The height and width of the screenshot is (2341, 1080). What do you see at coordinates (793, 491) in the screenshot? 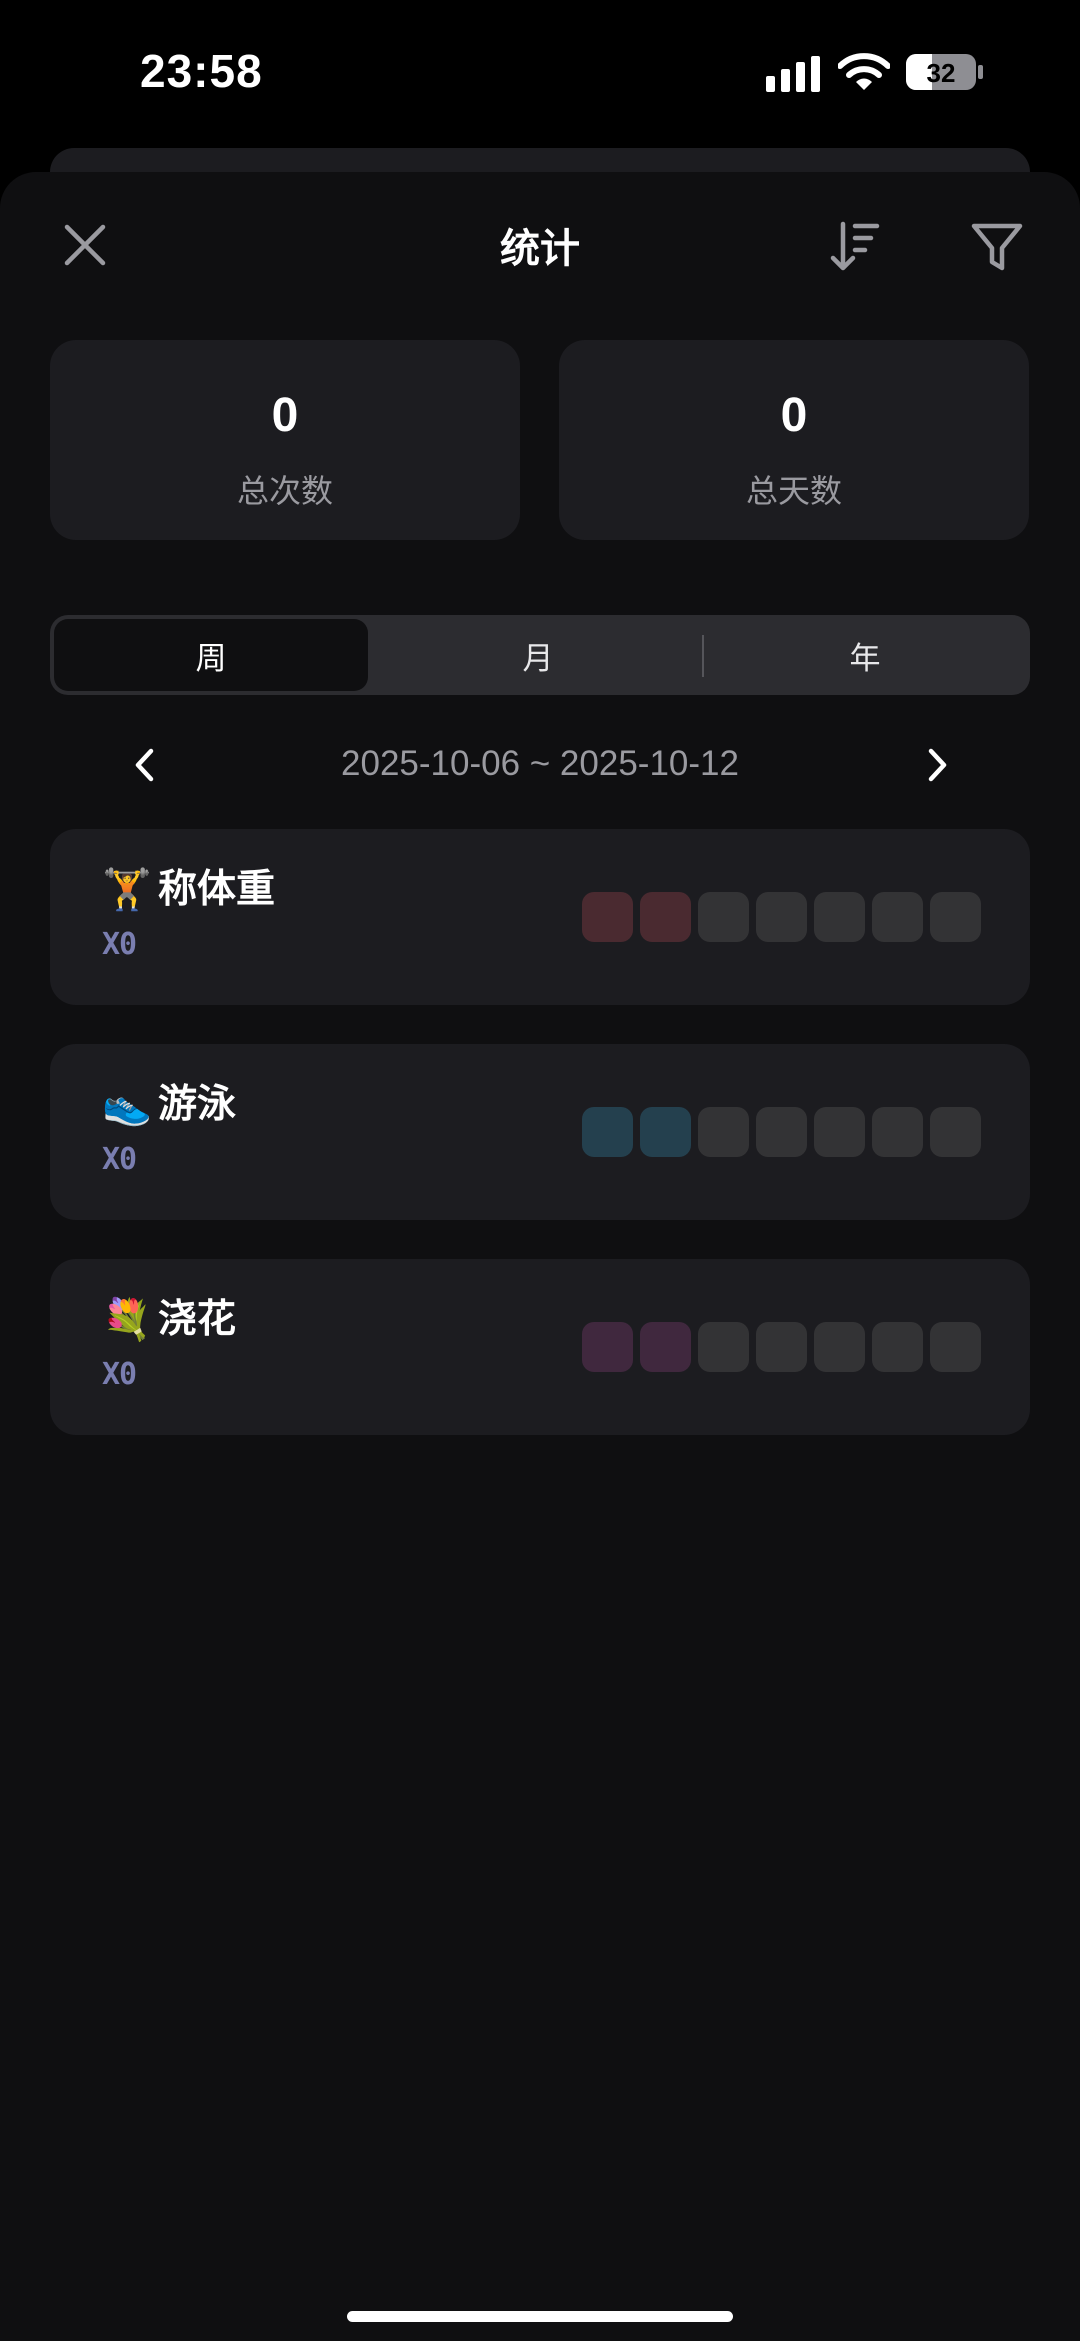
I see `total-days-label: 总天数` at bounding box center [793, 491].